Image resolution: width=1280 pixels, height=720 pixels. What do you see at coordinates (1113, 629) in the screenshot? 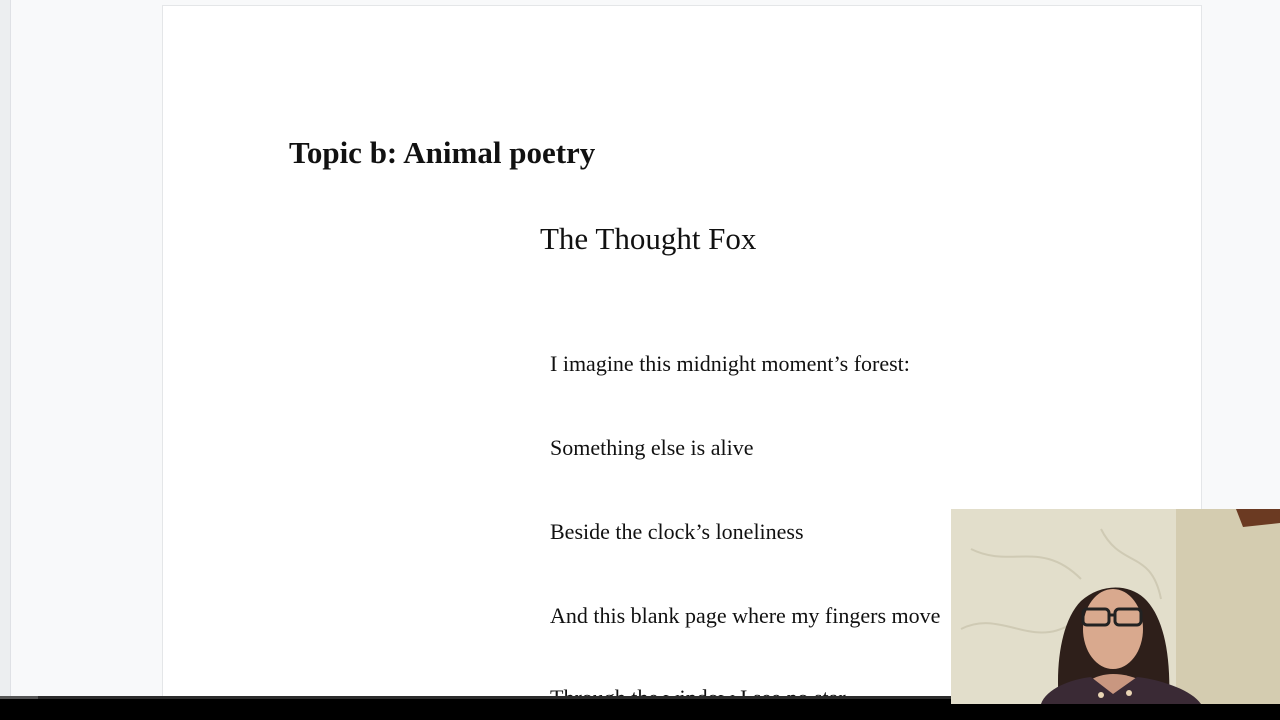
I see `presenter-face` at bounding box center [1113, 629].